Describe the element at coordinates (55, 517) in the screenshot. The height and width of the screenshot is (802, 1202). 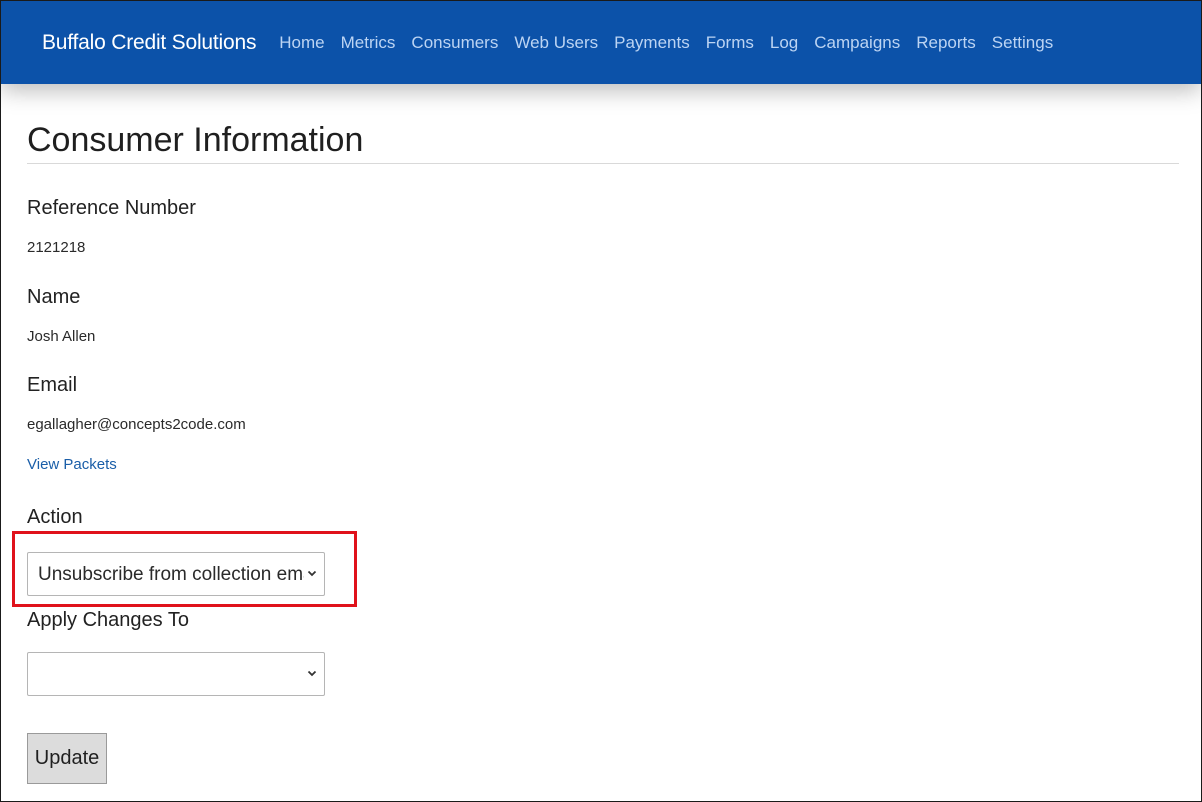
I see `action-label: Action` at that location.